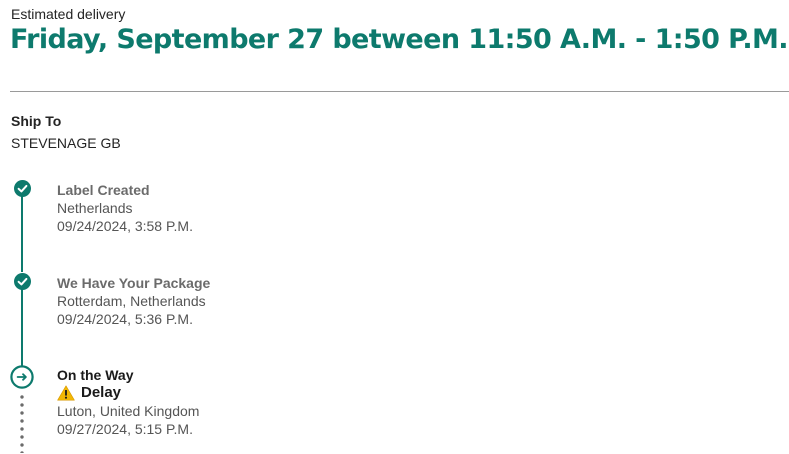  Describe the element at coordinates (134, 283) in the screenshot. I see `event-title: We Have Your Package` at that location.